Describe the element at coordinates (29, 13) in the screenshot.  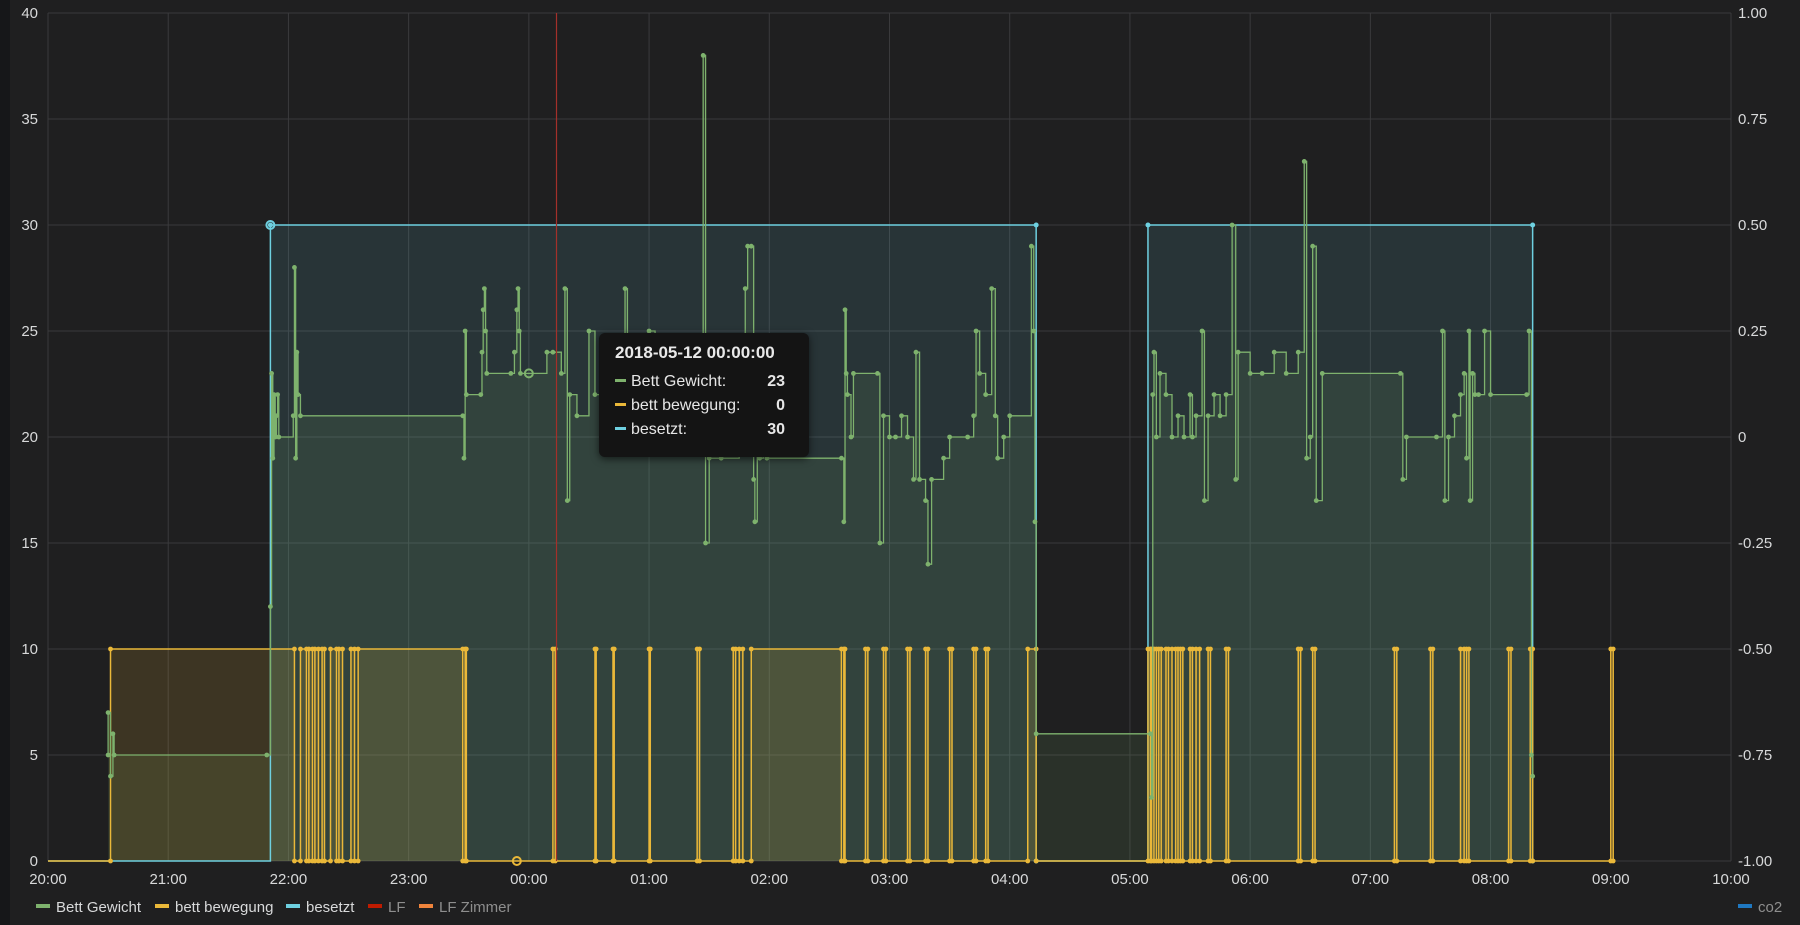
I see `y-left-tick-label: 40` at that location.